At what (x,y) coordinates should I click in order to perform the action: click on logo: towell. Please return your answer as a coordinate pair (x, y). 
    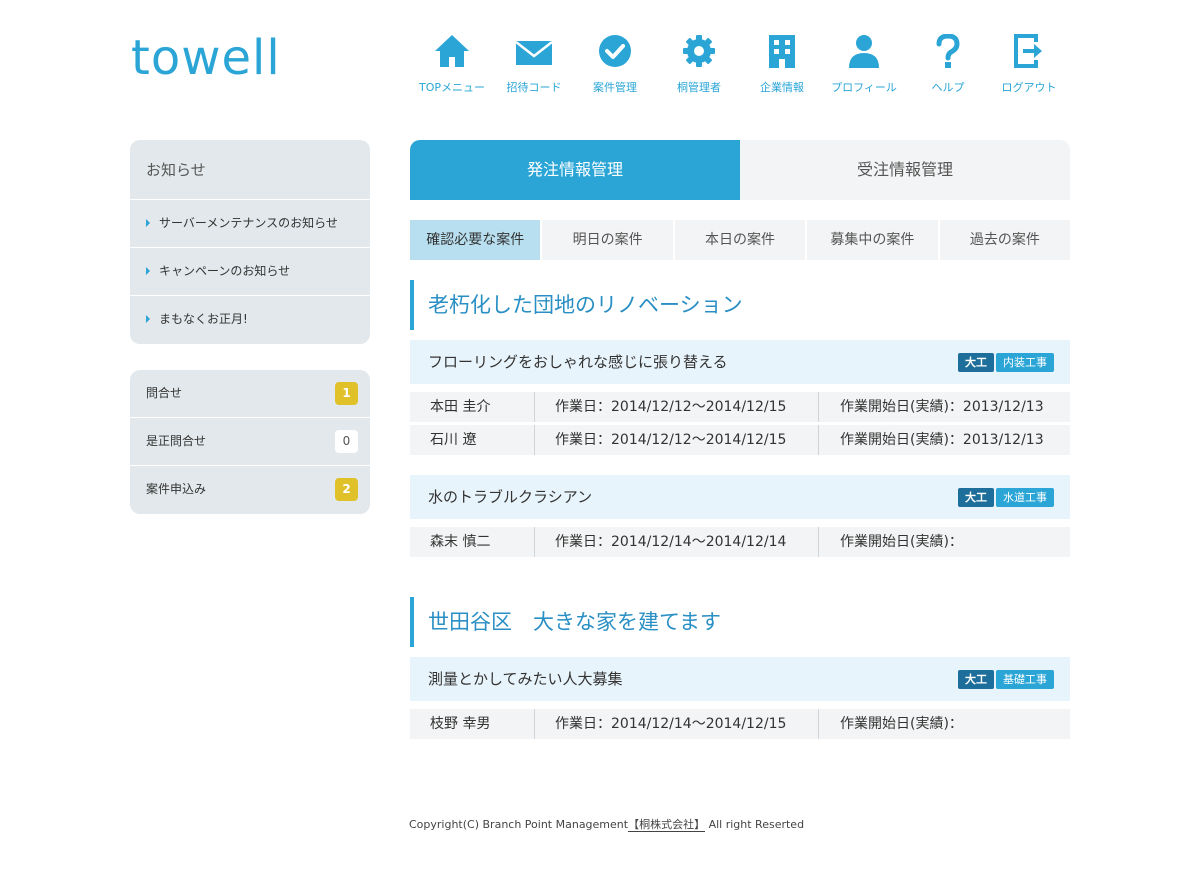
    Looking at the image, I should click on (206, 58).